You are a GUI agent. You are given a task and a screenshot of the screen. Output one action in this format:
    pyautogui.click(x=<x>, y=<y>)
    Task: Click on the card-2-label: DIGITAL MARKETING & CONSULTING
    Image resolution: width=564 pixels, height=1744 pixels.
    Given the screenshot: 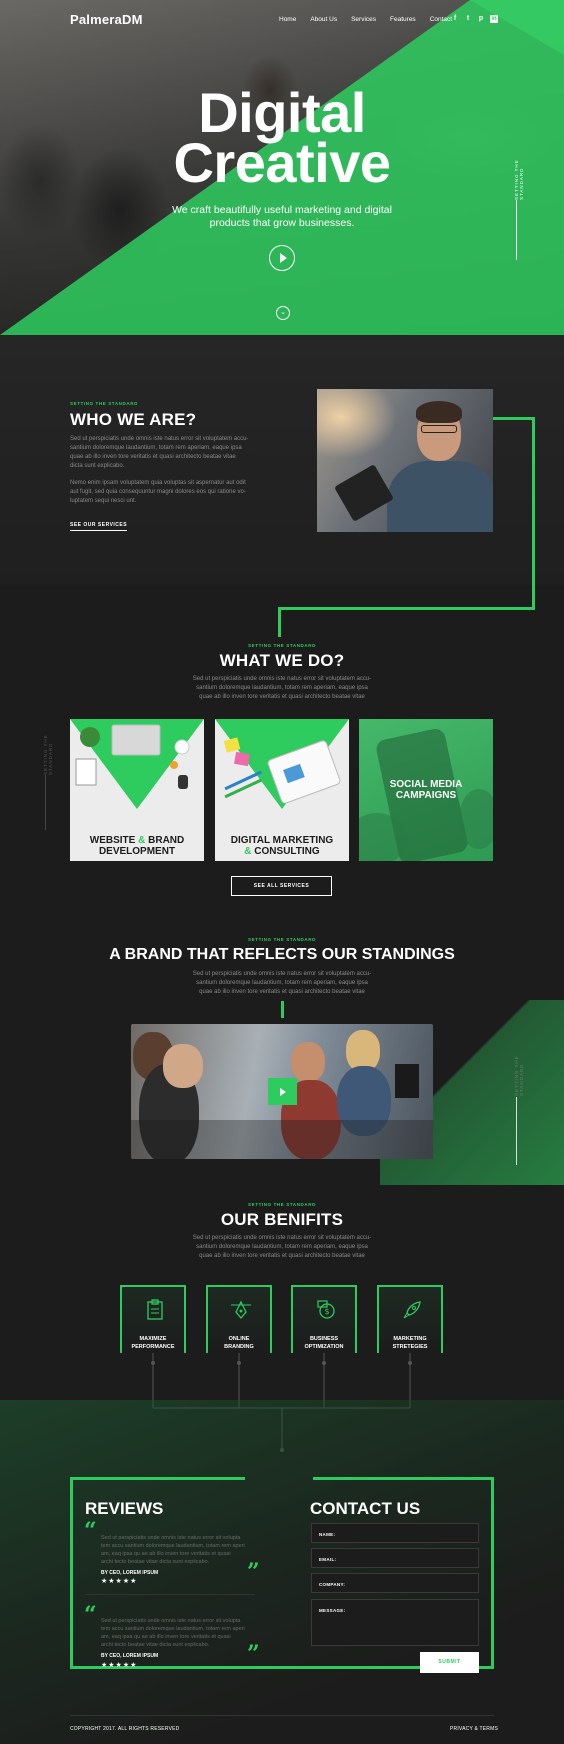 What is the action you would take?
    pyautogui.click(x=282, y=846)
    